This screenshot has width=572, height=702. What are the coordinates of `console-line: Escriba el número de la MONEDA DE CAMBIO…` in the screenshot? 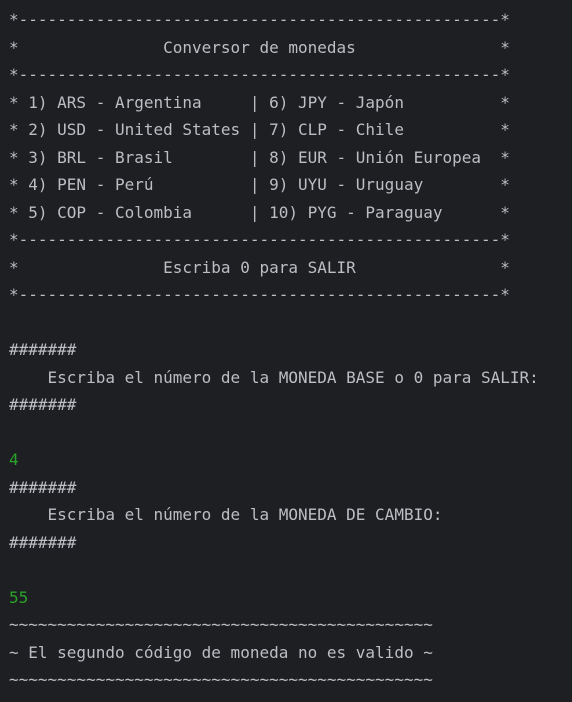 It's located at (226, 514).